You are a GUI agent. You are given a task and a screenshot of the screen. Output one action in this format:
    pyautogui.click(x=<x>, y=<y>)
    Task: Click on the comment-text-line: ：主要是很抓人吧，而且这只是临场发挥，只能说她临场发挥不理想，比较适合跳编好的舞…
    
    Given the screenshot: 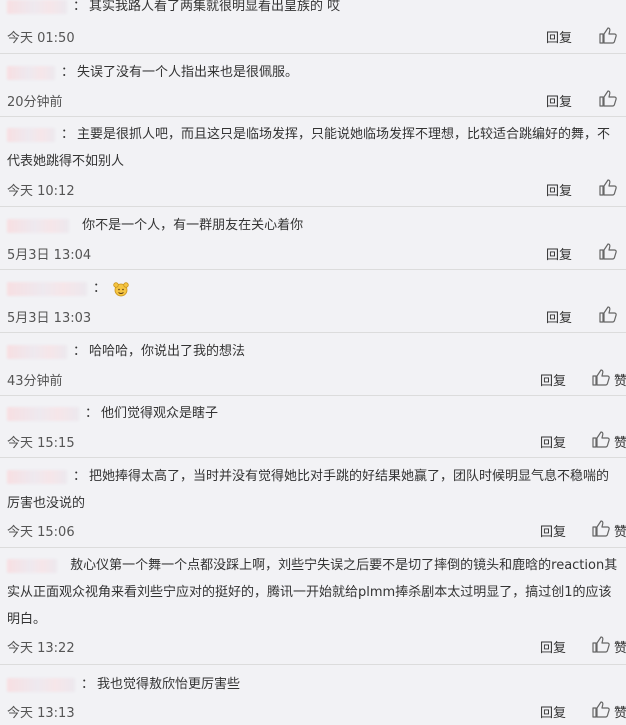 What is the action you would take?
    pyautogui.click(x=309, y=148)
    